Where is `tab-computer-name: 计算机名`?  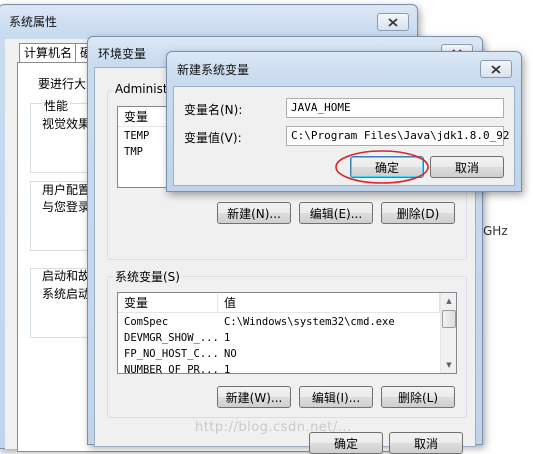 tab-computer-name: 计算机名 is located at coordinates (48, 53).